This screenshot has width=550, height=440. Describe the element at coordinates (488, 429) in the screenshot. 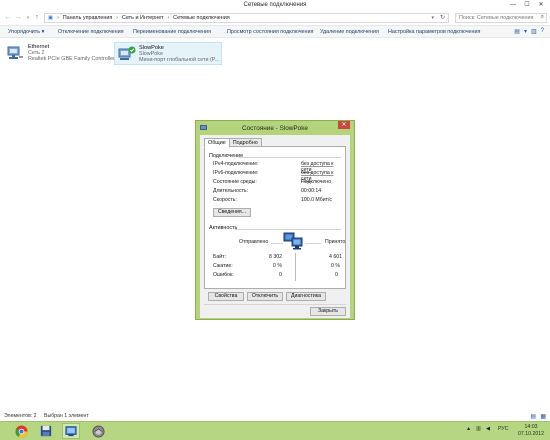

I see `tray-volume-icon: ◀` at that location.